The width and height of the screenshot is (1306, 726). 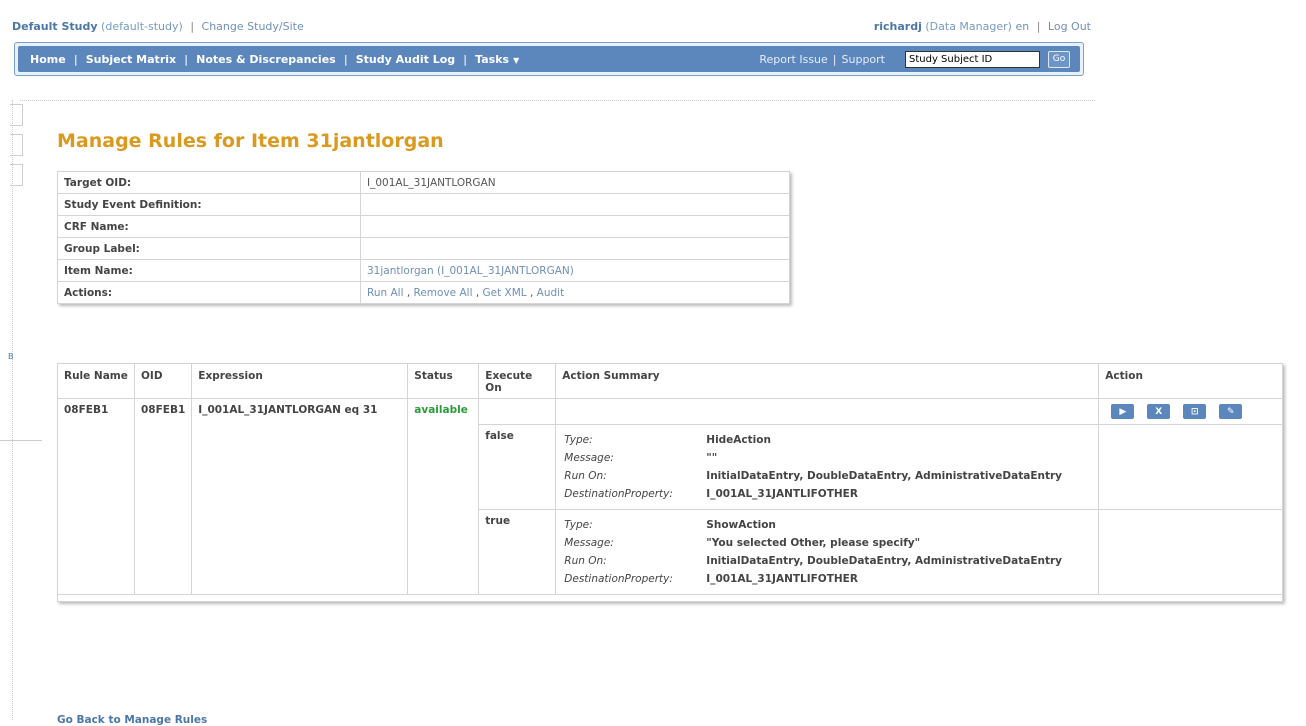 I want to click on table-footer, so click(x=670, y=598).